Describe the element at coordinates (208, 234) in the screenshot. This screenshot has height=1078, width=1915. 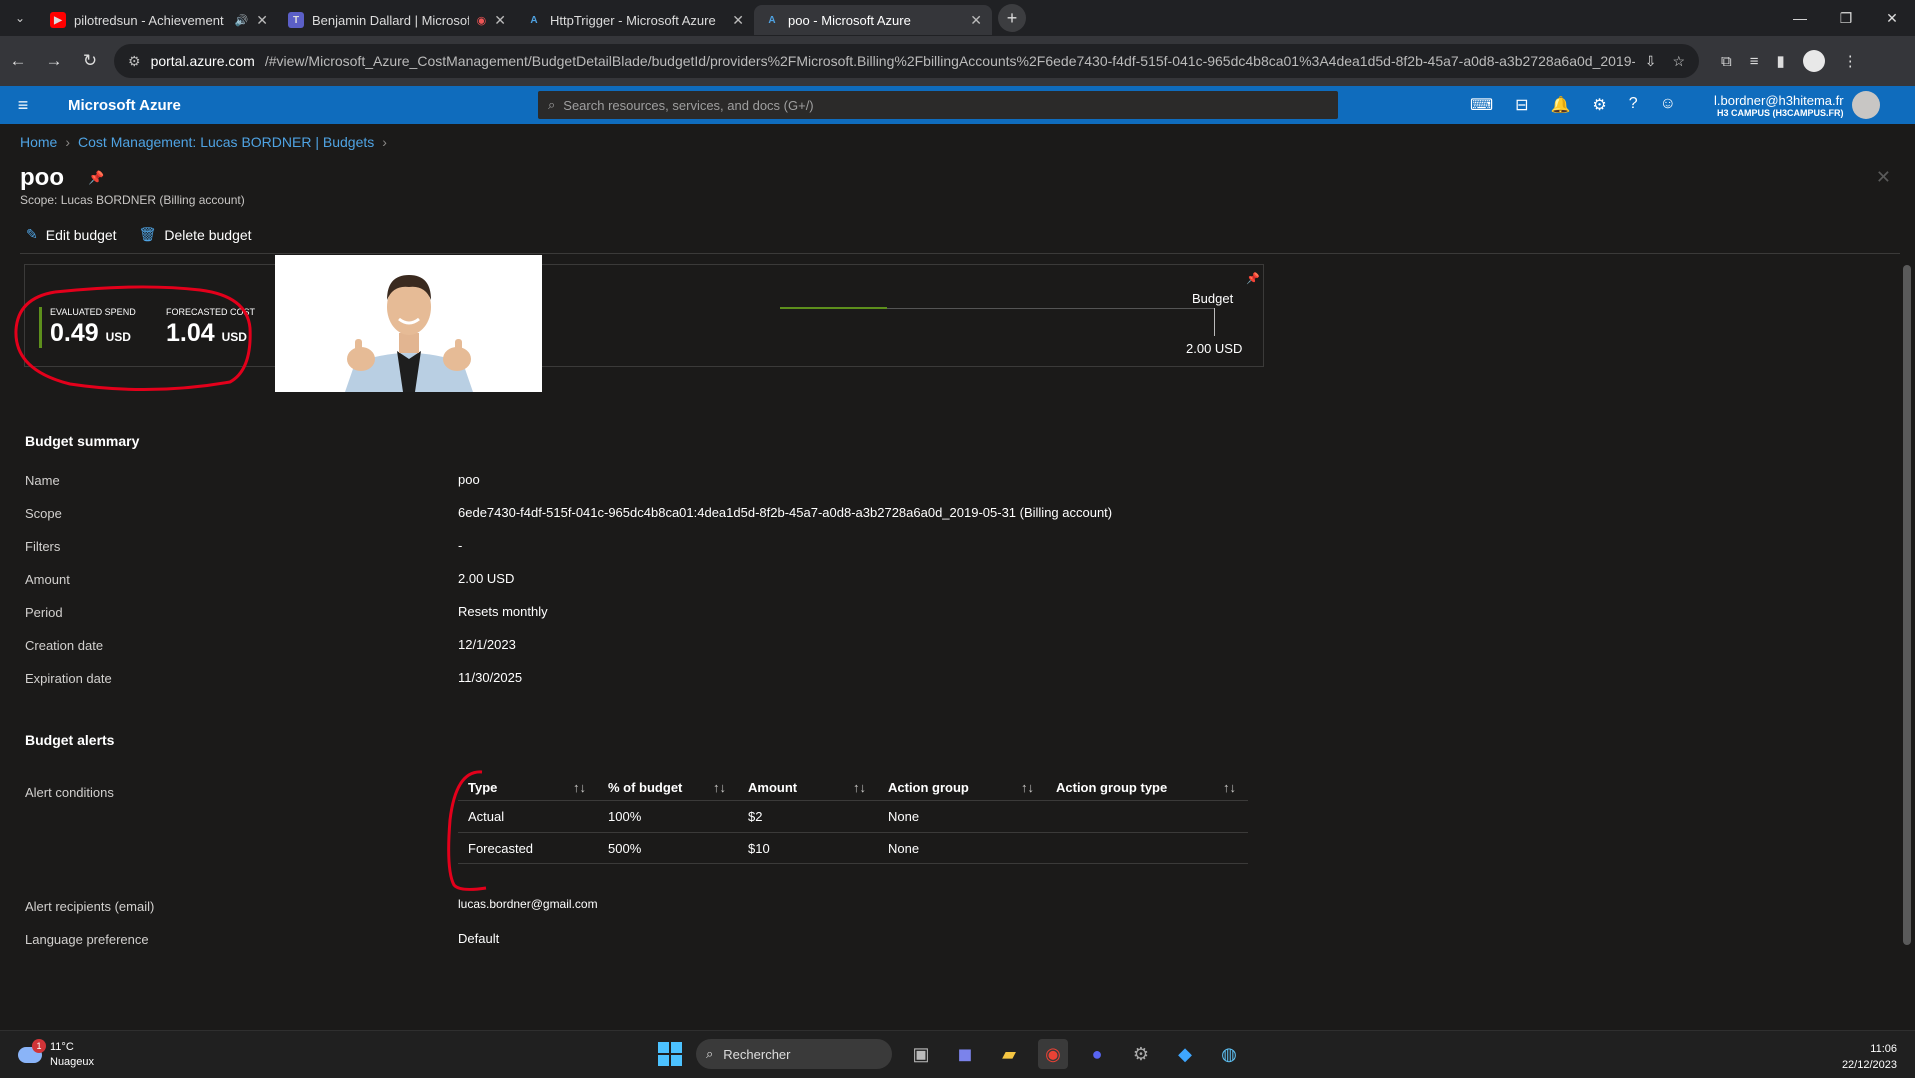
I see `delete-budget-label: Delete budget` at that location.